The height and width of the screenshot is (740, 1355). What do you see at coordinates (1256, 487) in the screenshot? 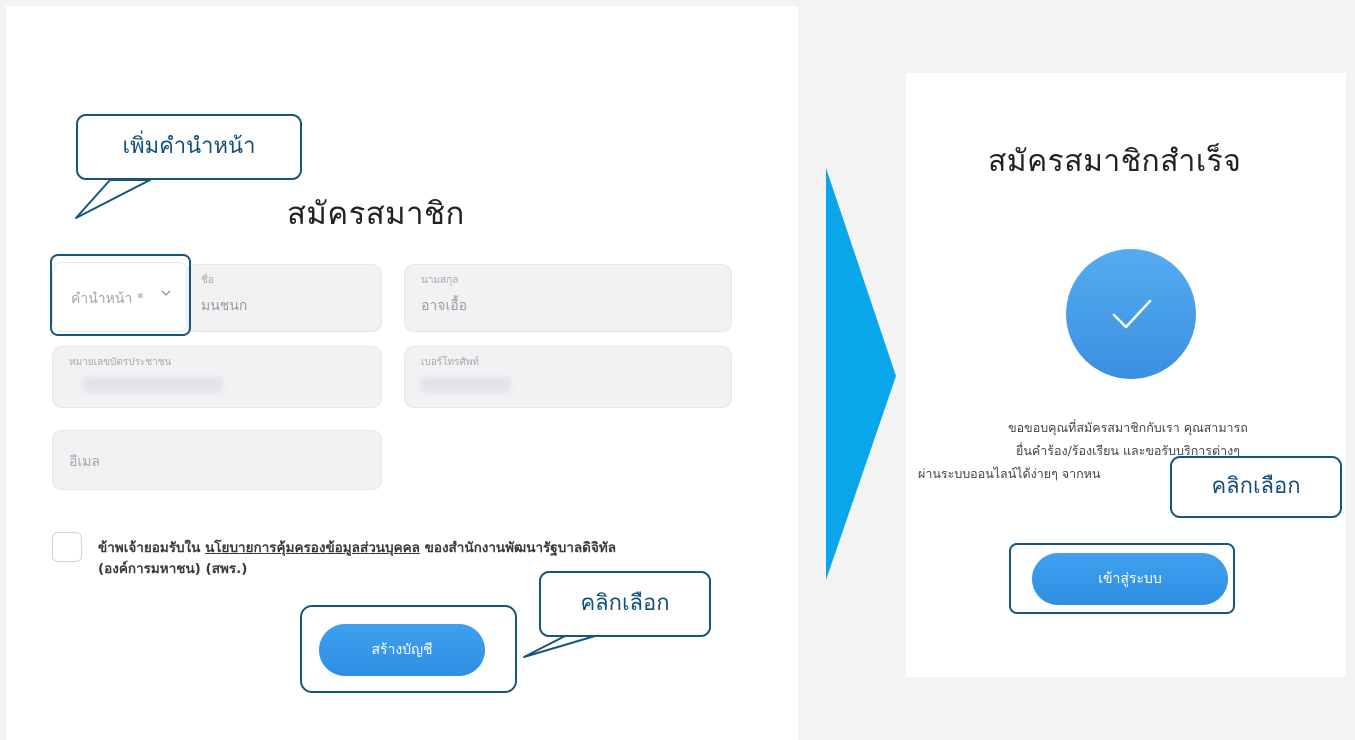
I see `click-login-callout: คลิกเลือก` at bounding box center [1256, 487].